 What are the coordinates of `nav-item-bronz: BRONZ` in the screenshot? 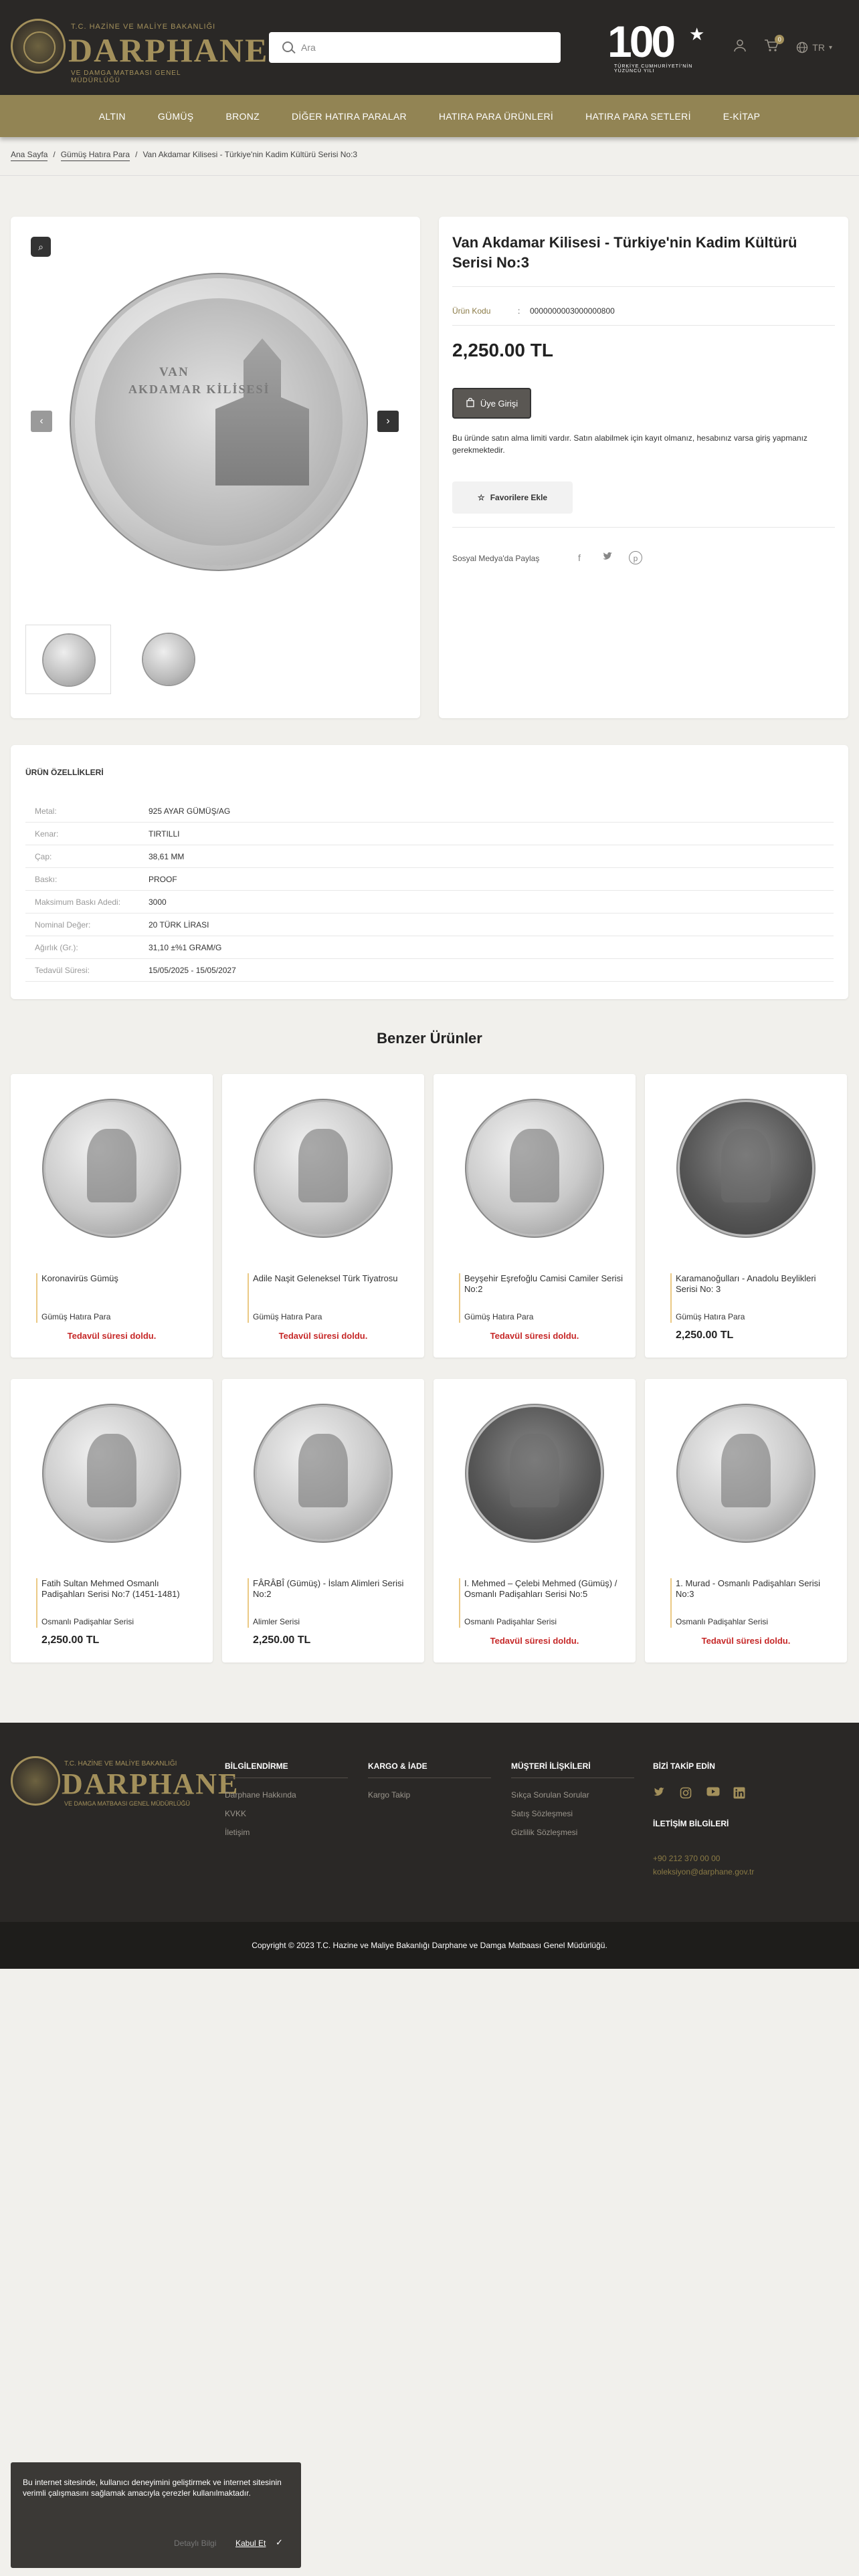 It's located at (242, 116).